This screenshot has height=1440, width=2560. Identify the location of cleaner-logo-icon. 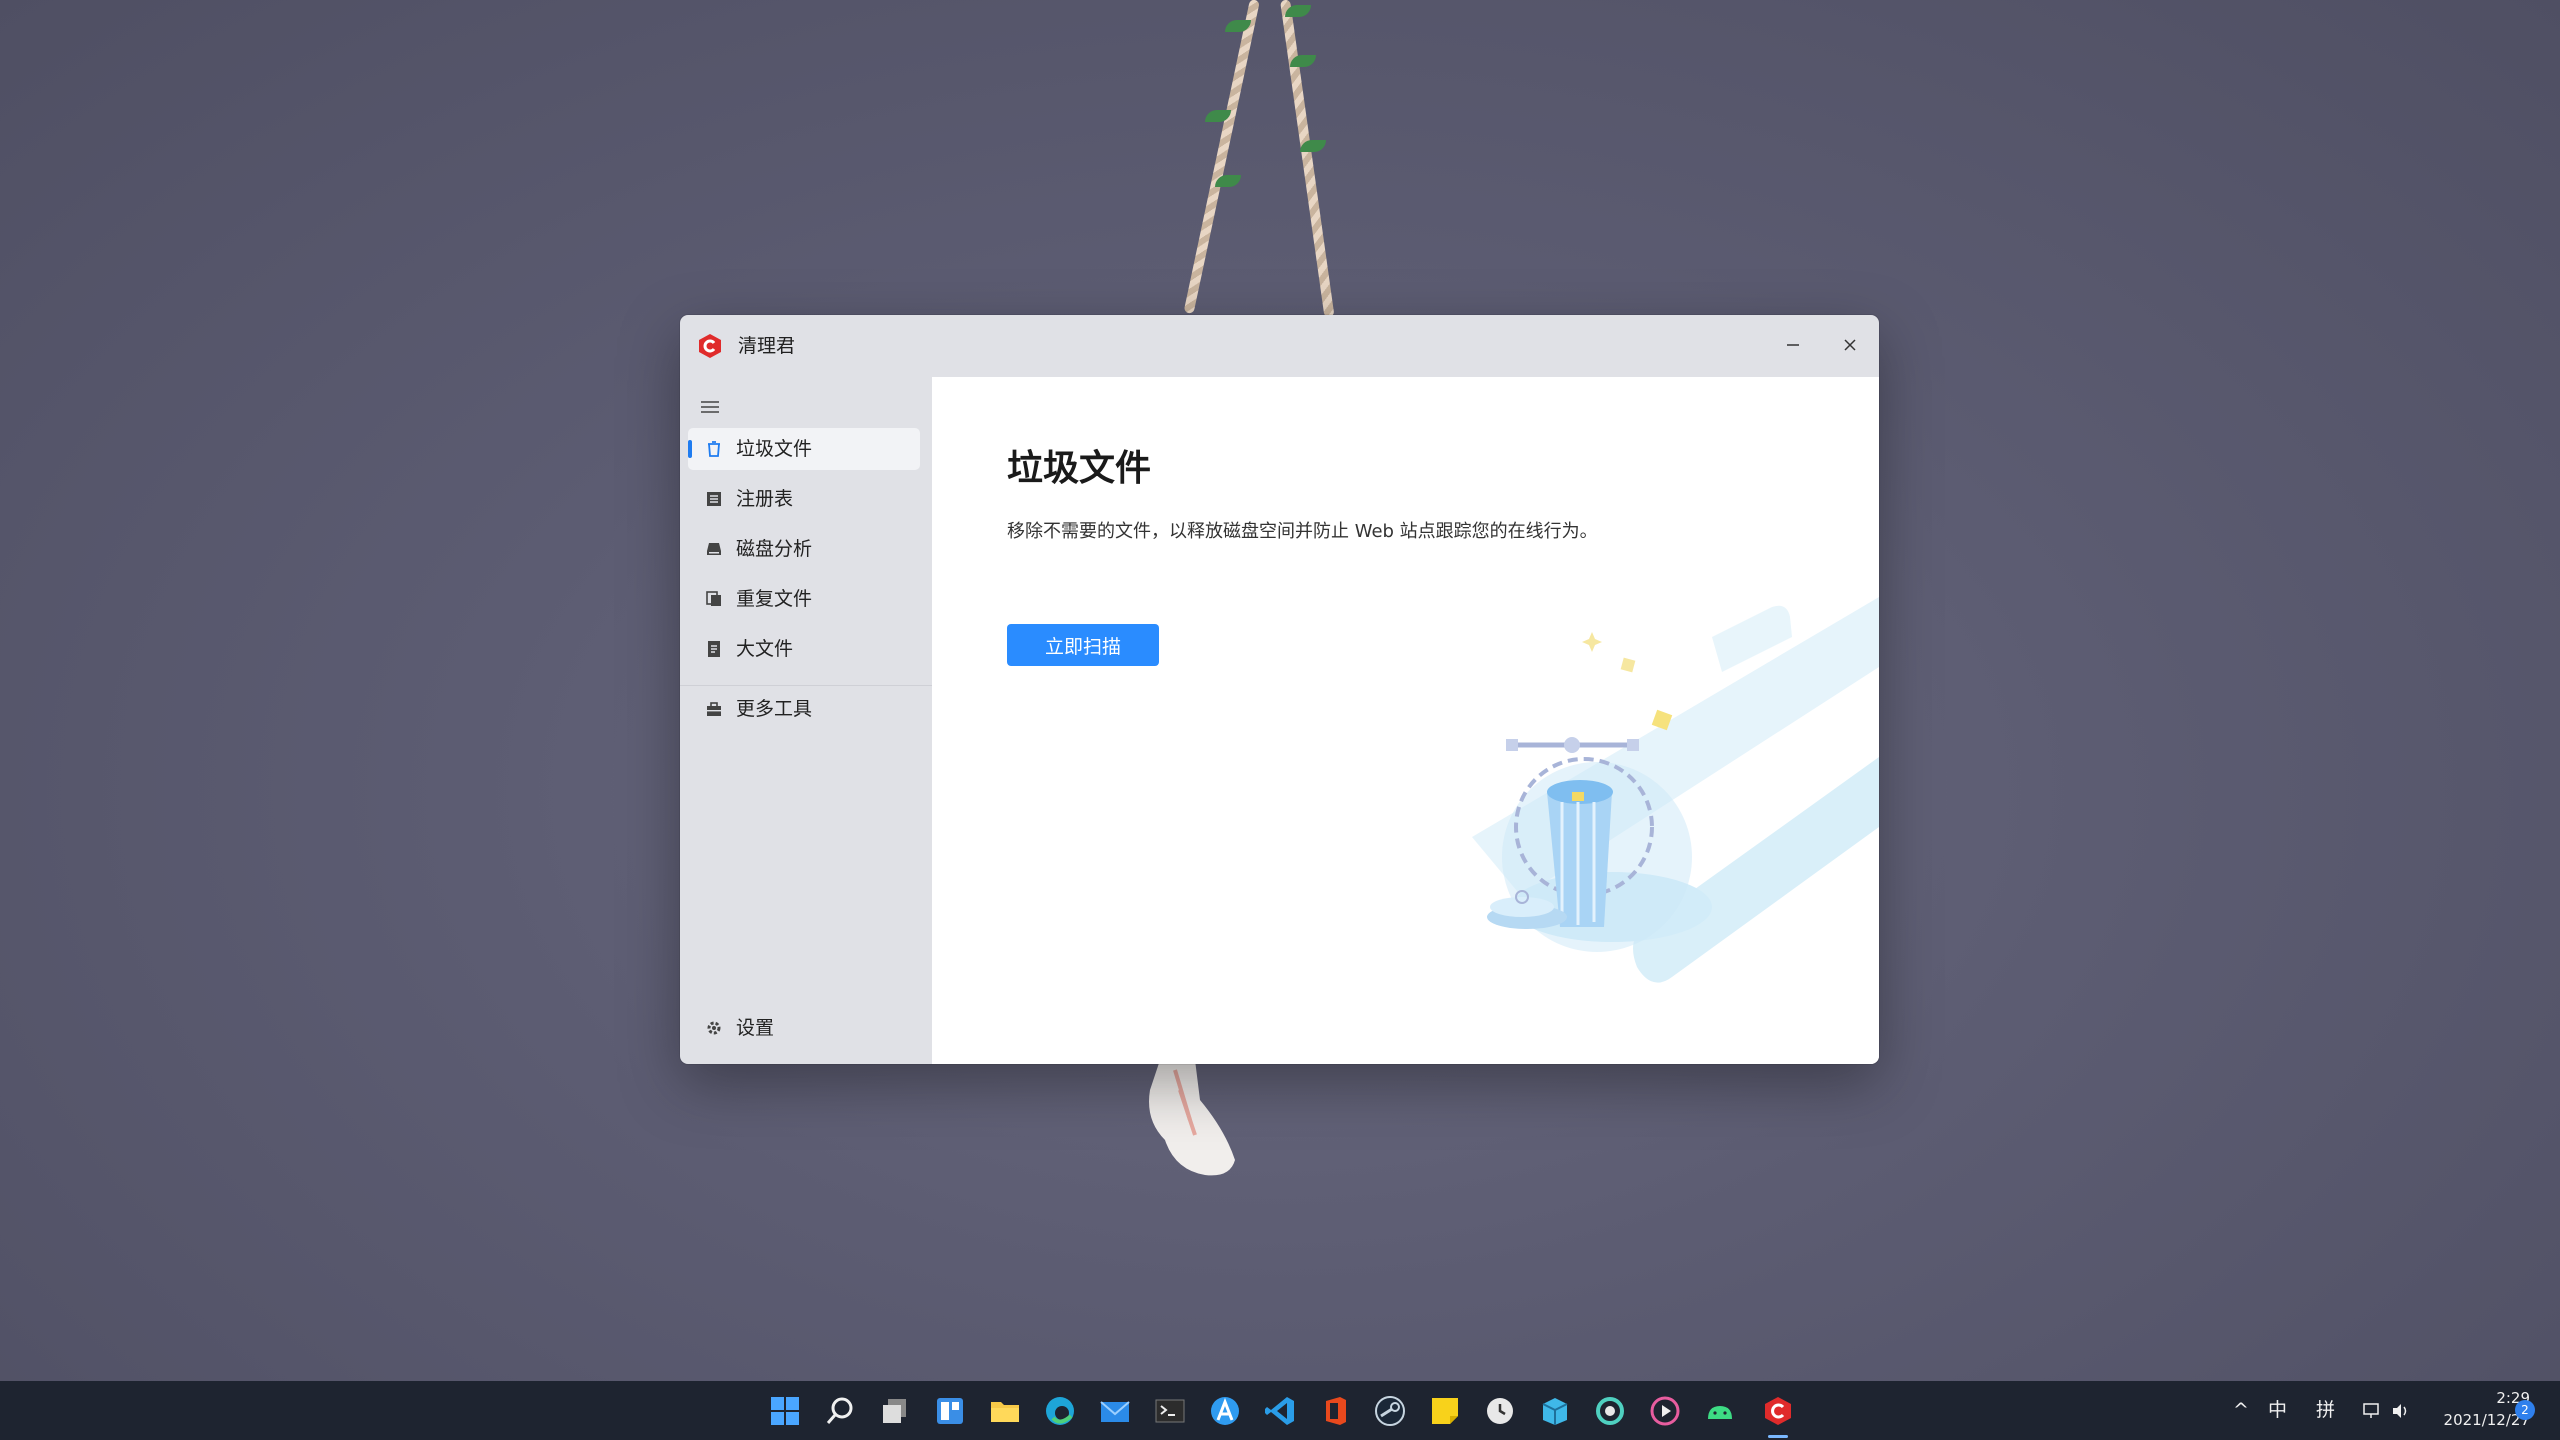
(710, 346).